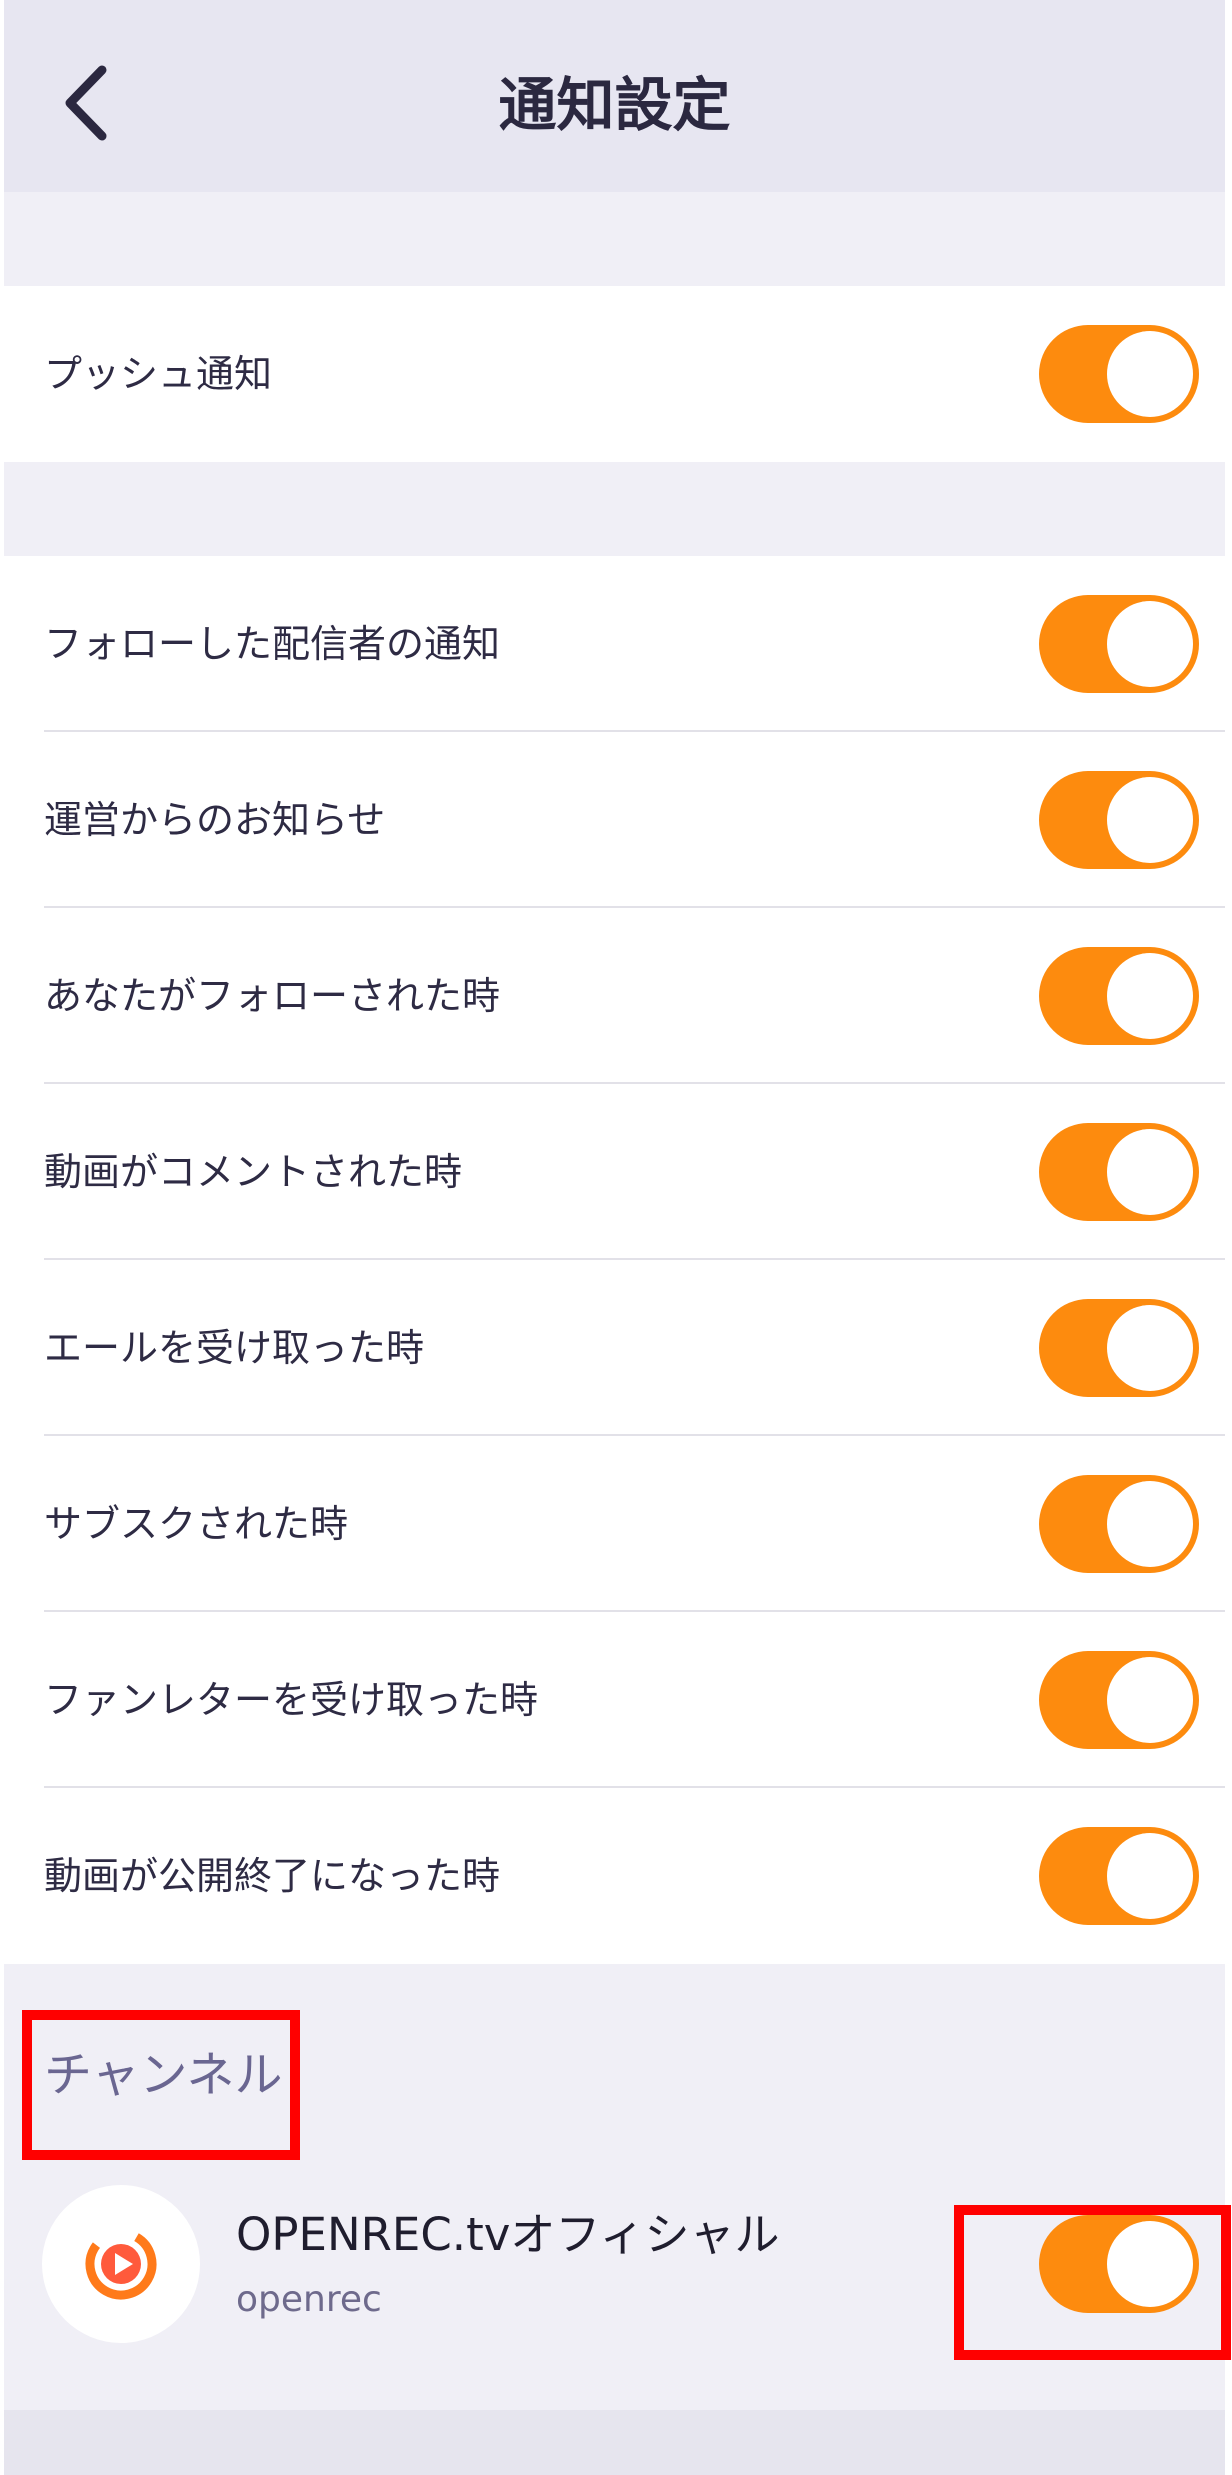 Image resolution: width=1232 pixels, height=2475 pixels. I want to click on nav-bar: 通知設定, so click(614, 96).